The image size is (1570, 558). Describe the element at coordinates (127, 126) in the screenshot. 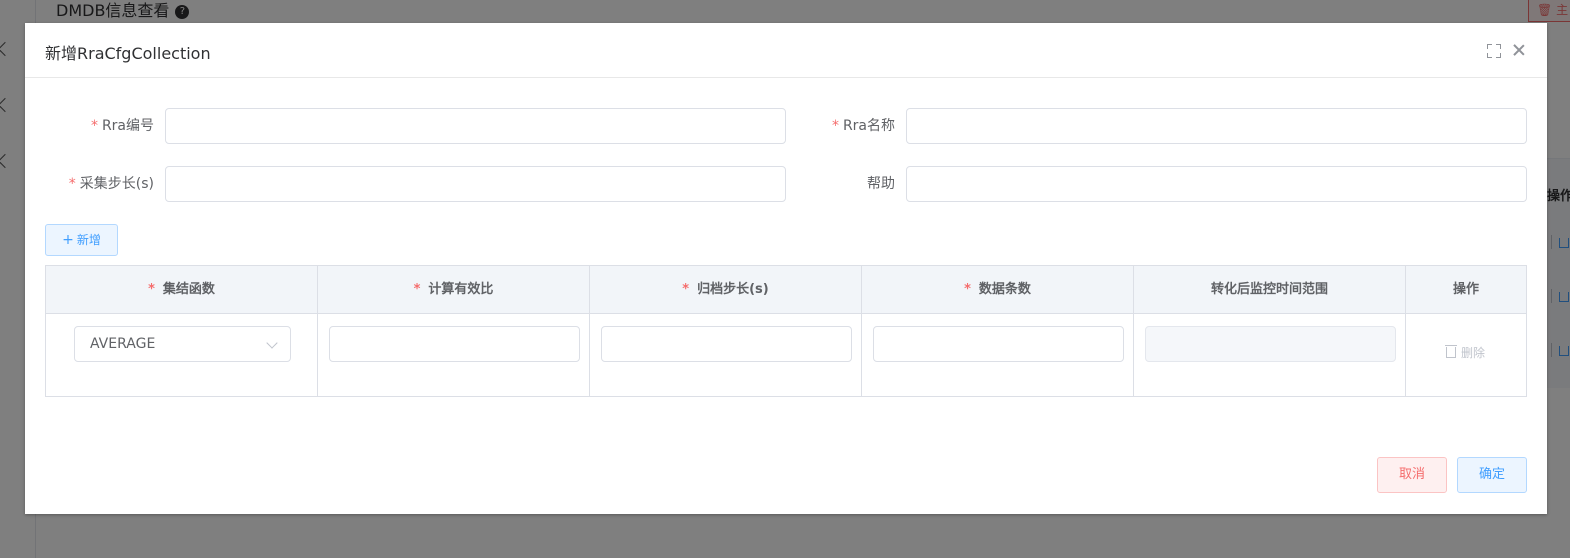

I see `rra-code-label-text: Rra编号` at that location.